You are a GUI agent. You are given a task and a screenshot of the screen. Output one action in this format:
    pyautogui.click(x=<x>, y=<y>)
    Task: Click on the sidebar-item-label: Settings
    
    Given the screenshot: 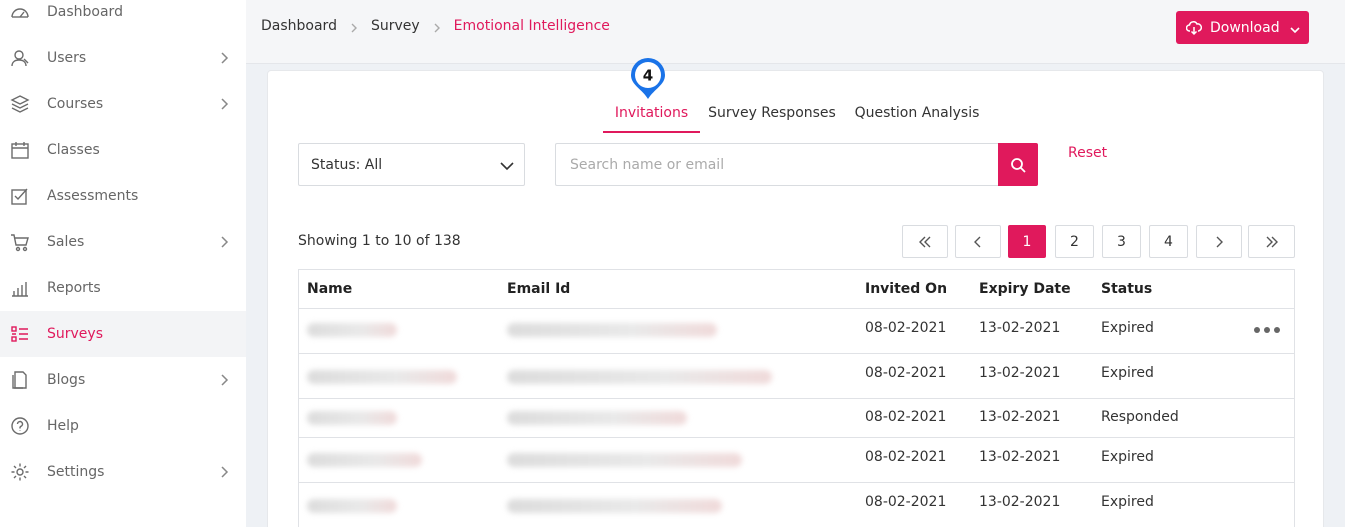 What is the action you would take?
    pyautogui.click(x=76, y=472)
    